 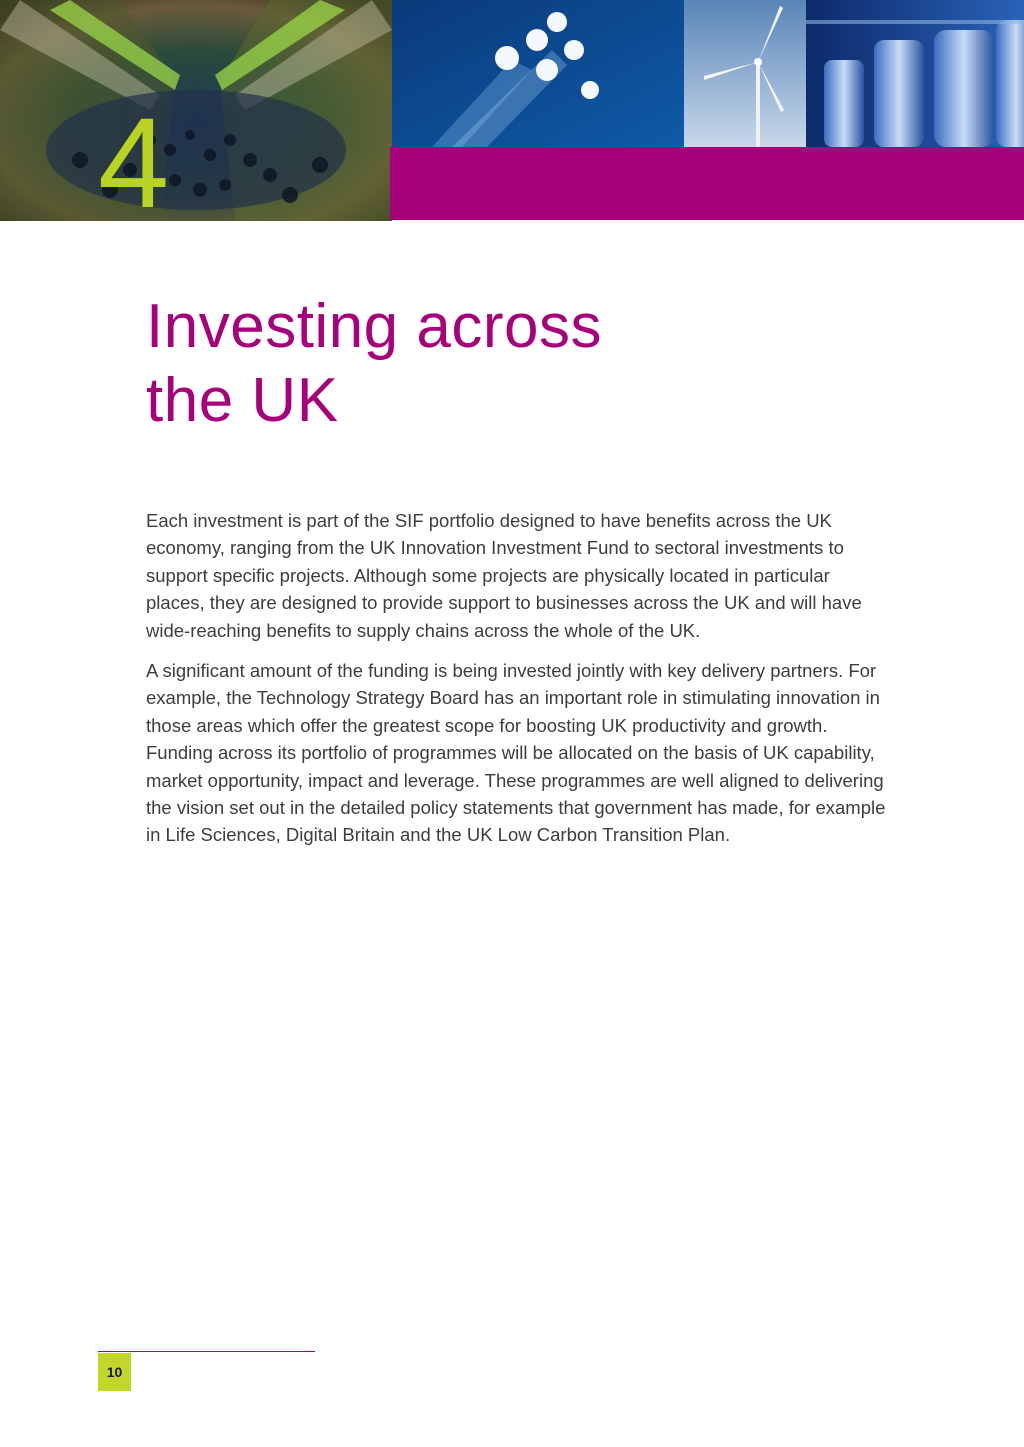 What do you see at coordinates (745, 73) in the screenshot?
I see `wind-turbine-photo` at bounding box center [745, 73].